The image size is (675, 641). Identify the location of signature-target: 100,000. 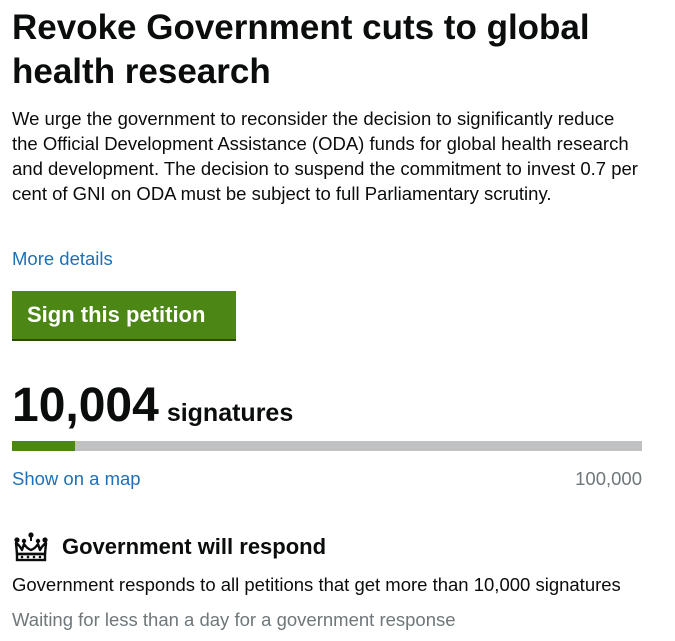
(608, 478).